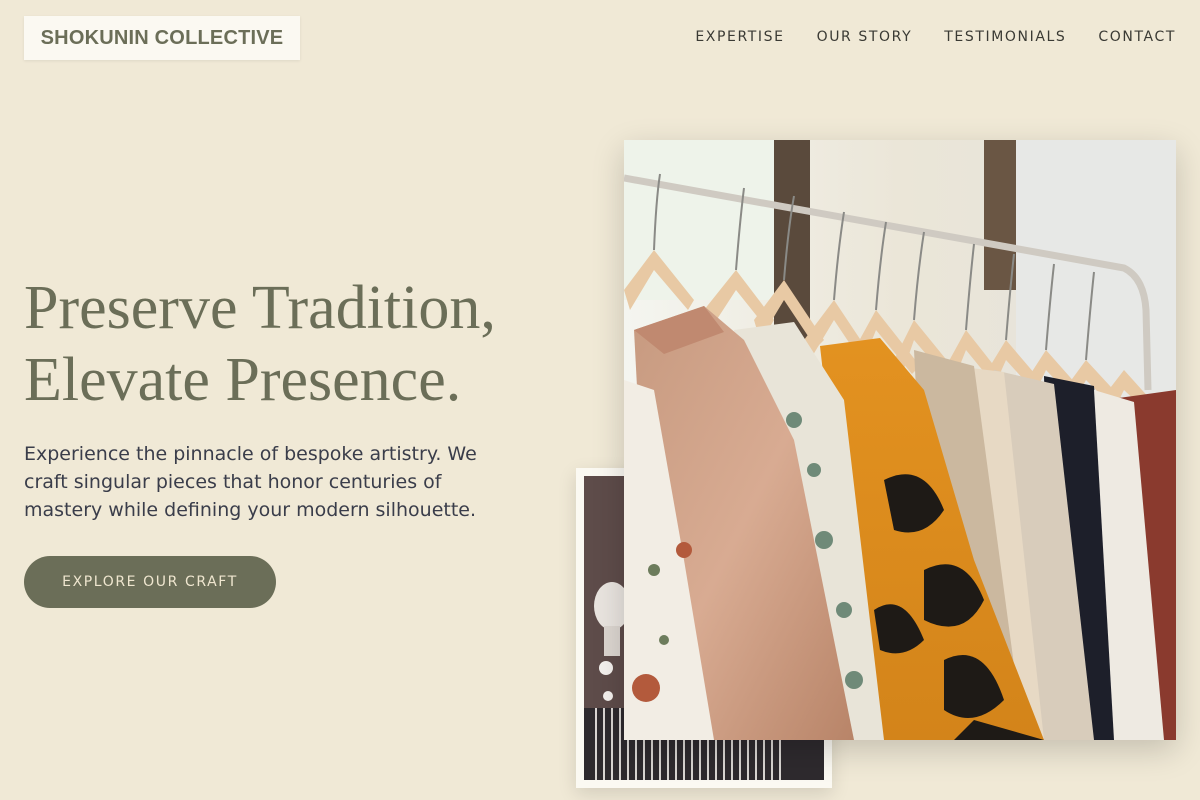 This screenshot has height=800, width=1200. I want to click on explore-craft-button: EXPLORE OUR CRAFT, so click(150, 582).